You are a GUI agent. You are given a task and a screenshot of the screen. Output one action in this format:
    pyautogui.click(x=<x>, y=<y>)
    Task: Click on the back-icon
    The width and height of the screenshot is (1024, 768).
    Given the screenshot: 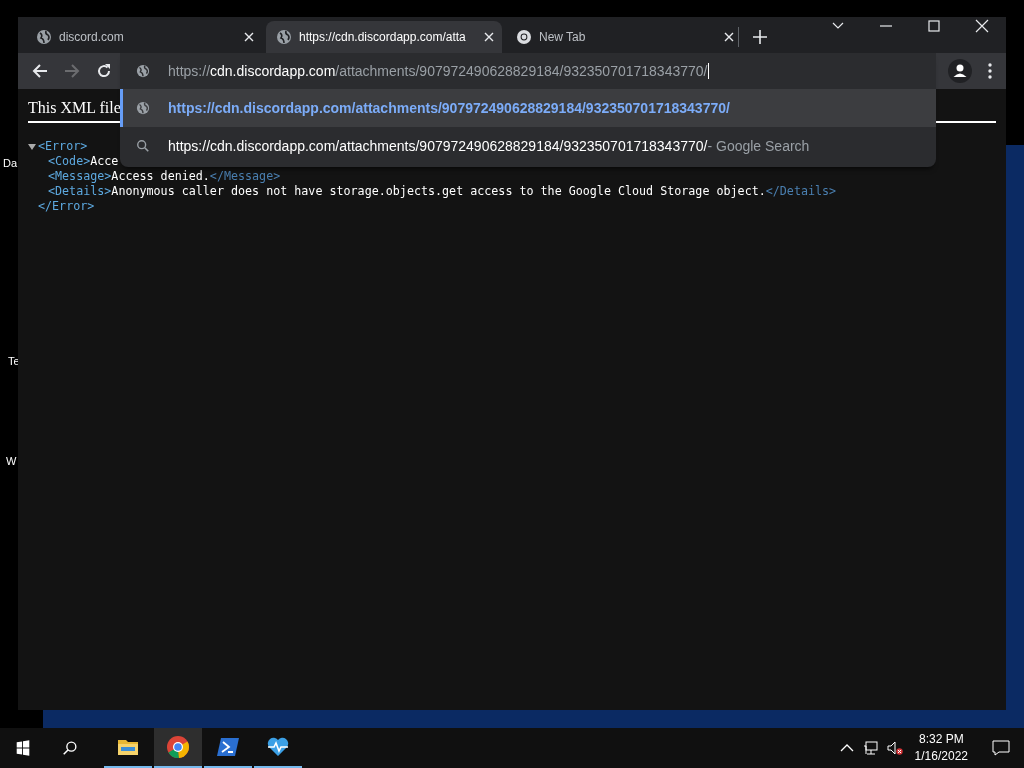 What is the action you would take?
    pyautogui.click(x=40, y=71)
    